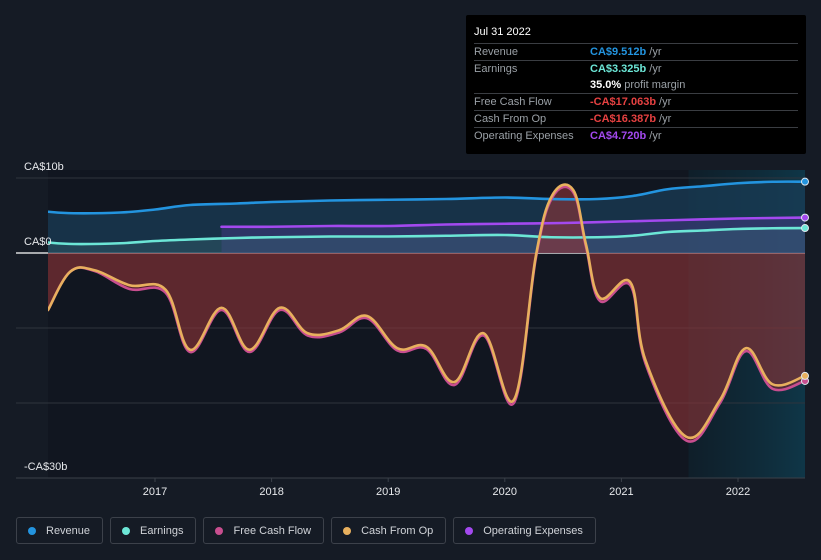  What do you see at coordinates (155, 492) in the screenshot?
I see `x-tick-label: 2017` at bounding box center [155, 492].